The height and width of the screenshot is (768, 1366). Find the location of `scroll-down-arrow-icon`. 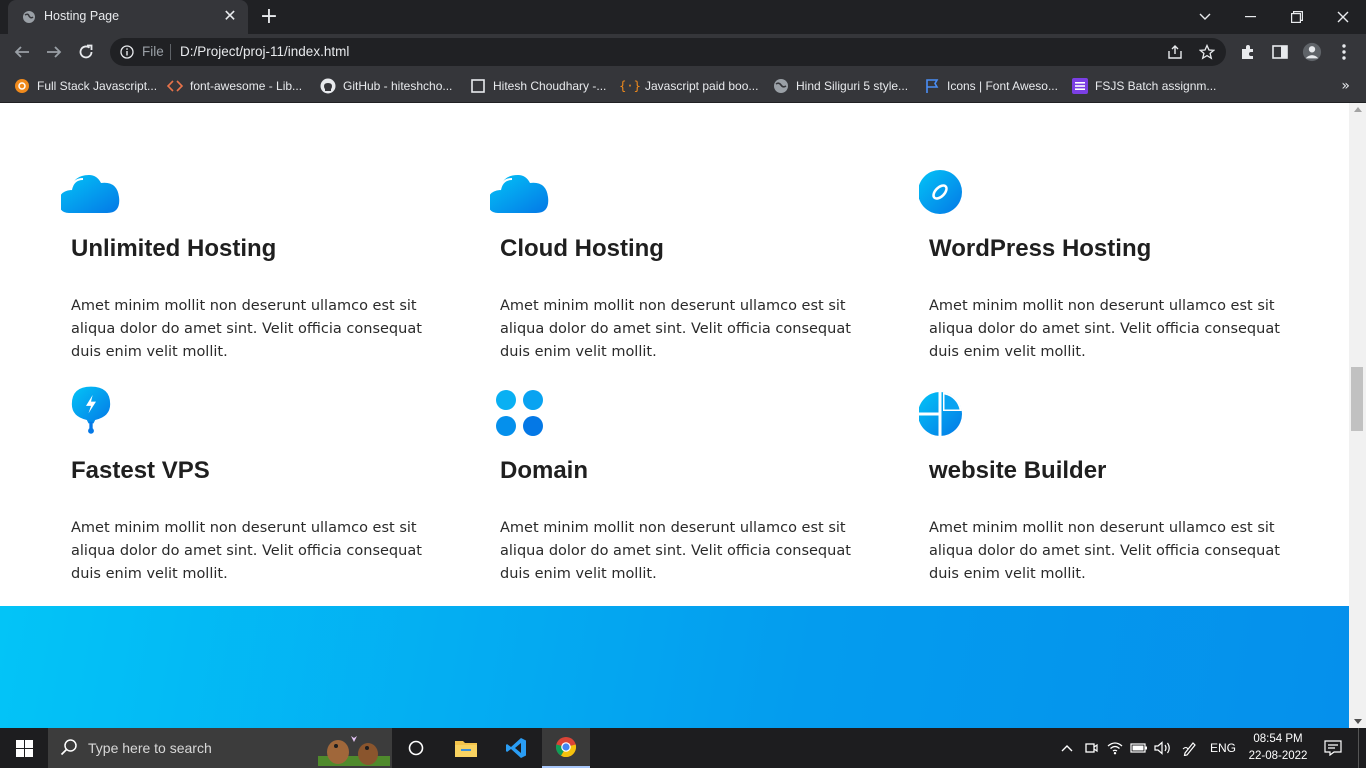

scroll-down-arrow-icon is located at coordinates (1358, 721).